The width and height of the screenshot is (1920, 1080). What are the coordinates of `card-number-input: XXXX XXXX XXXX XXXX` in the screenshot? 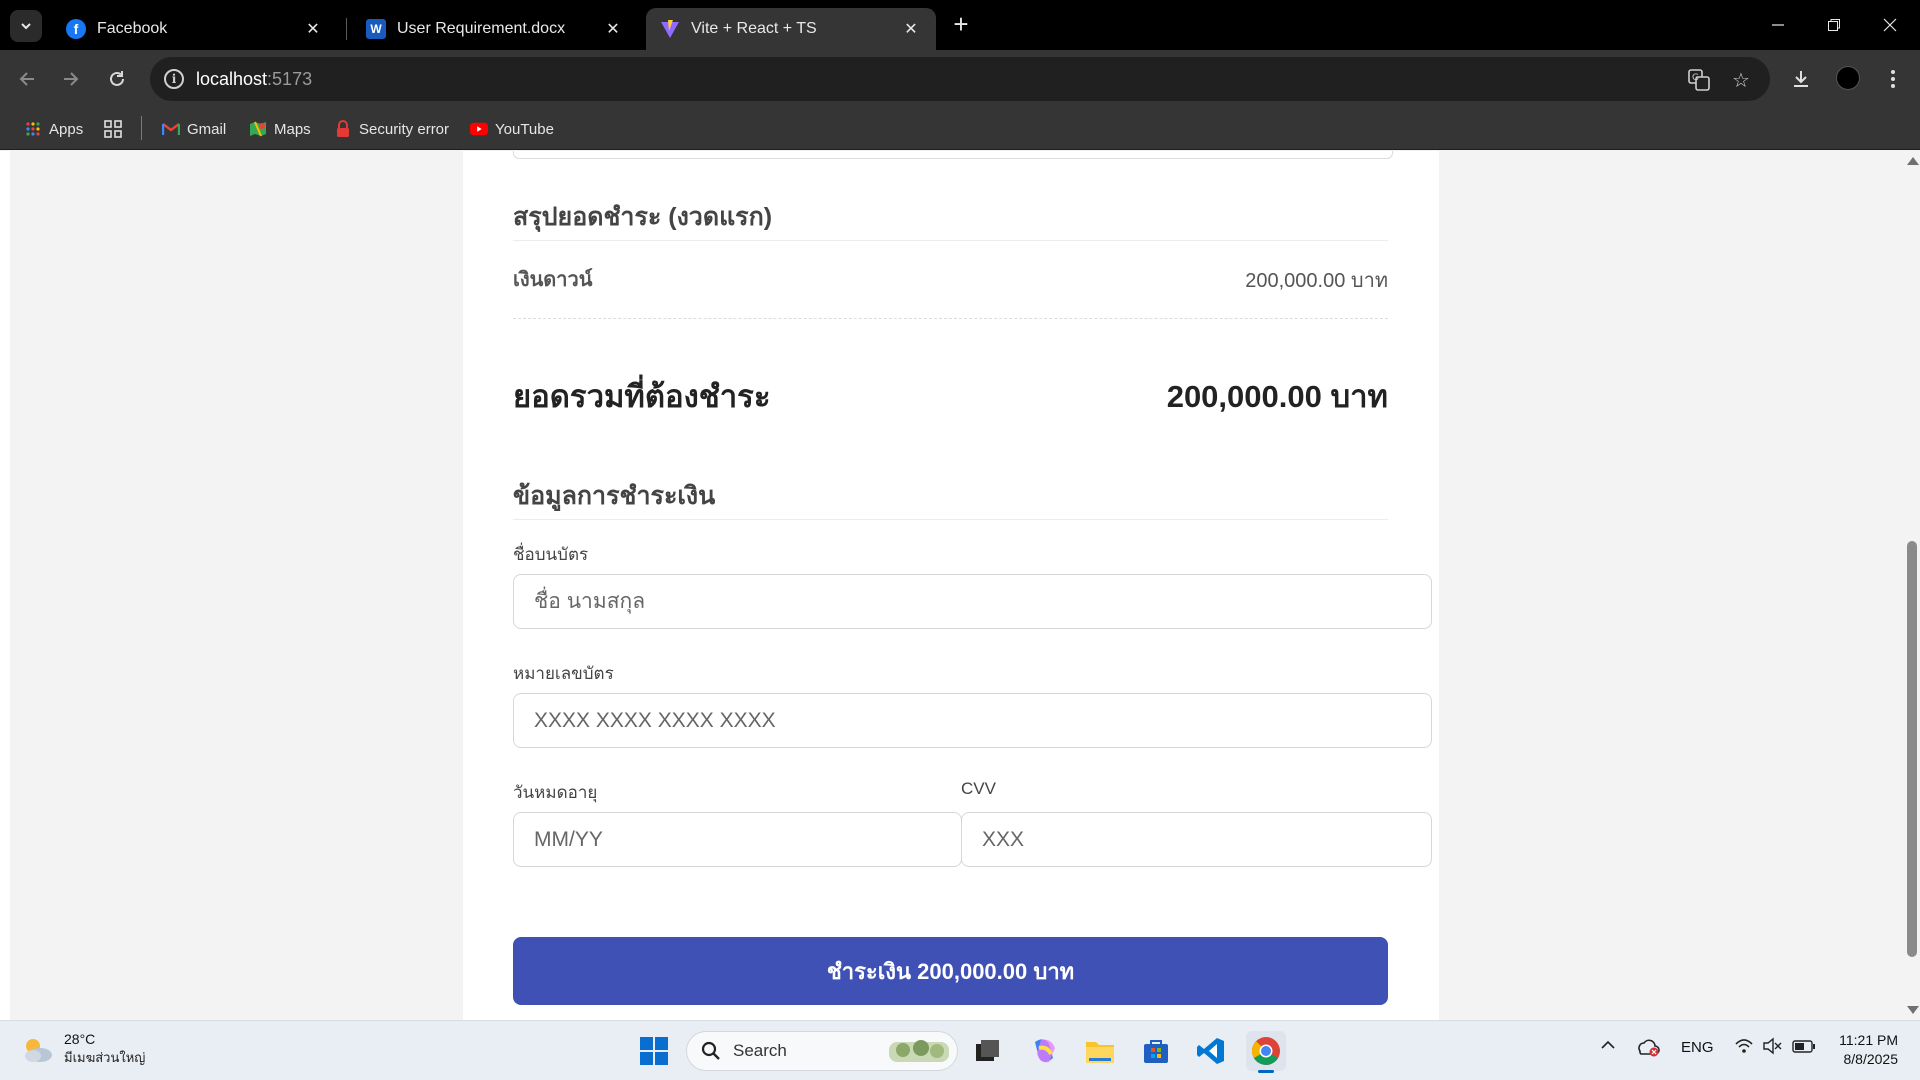 It's located at (972, 720).